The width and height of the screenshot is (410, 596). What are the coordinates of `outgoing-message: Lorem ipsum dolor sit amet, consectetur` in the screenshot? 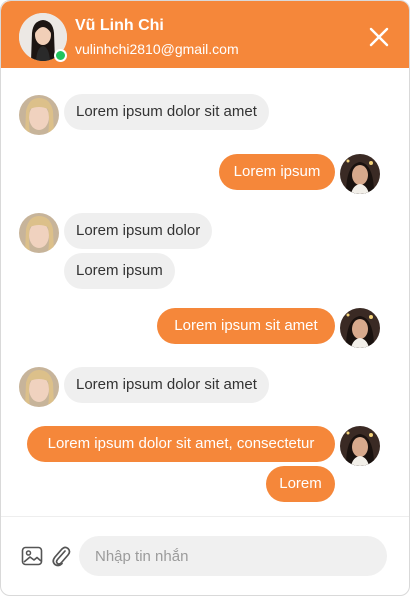 It's located at (181, 444).